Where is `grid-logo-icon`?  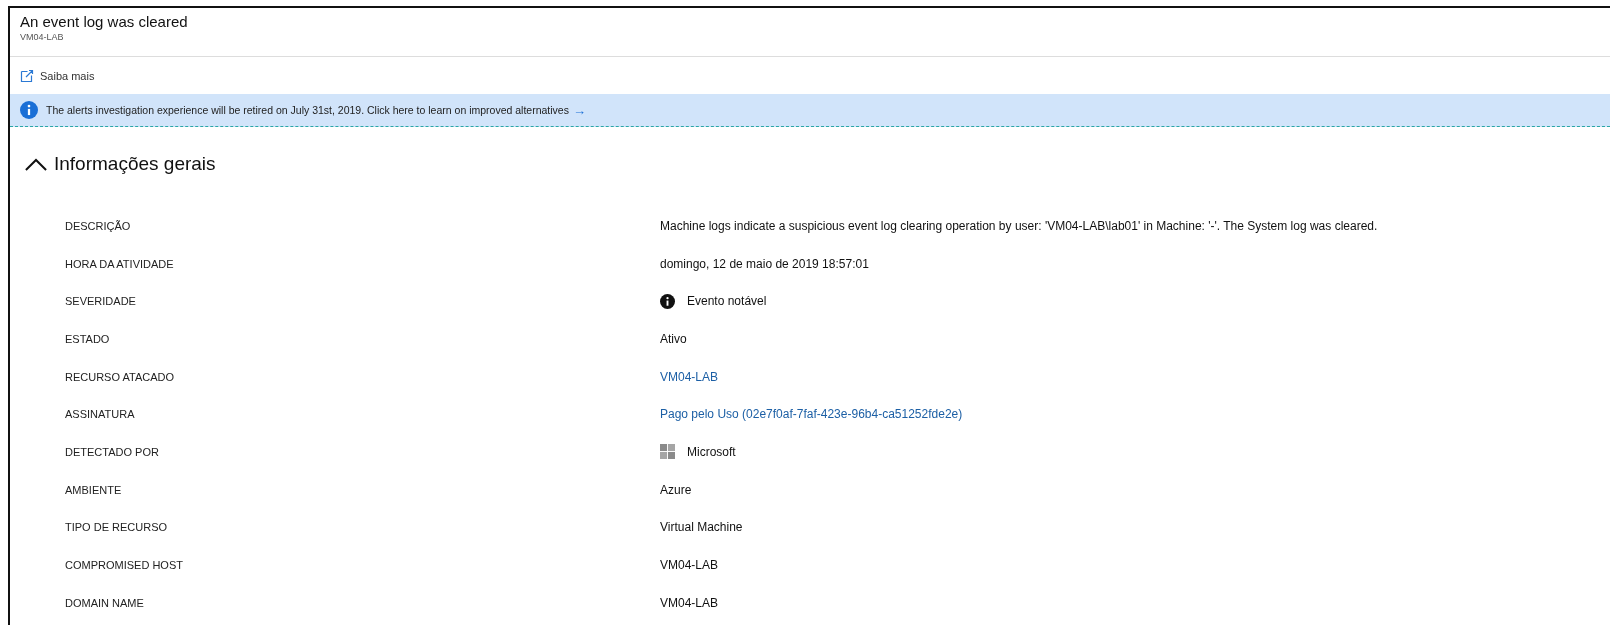 grid-logo-icon is located at coordinates (667, 452).